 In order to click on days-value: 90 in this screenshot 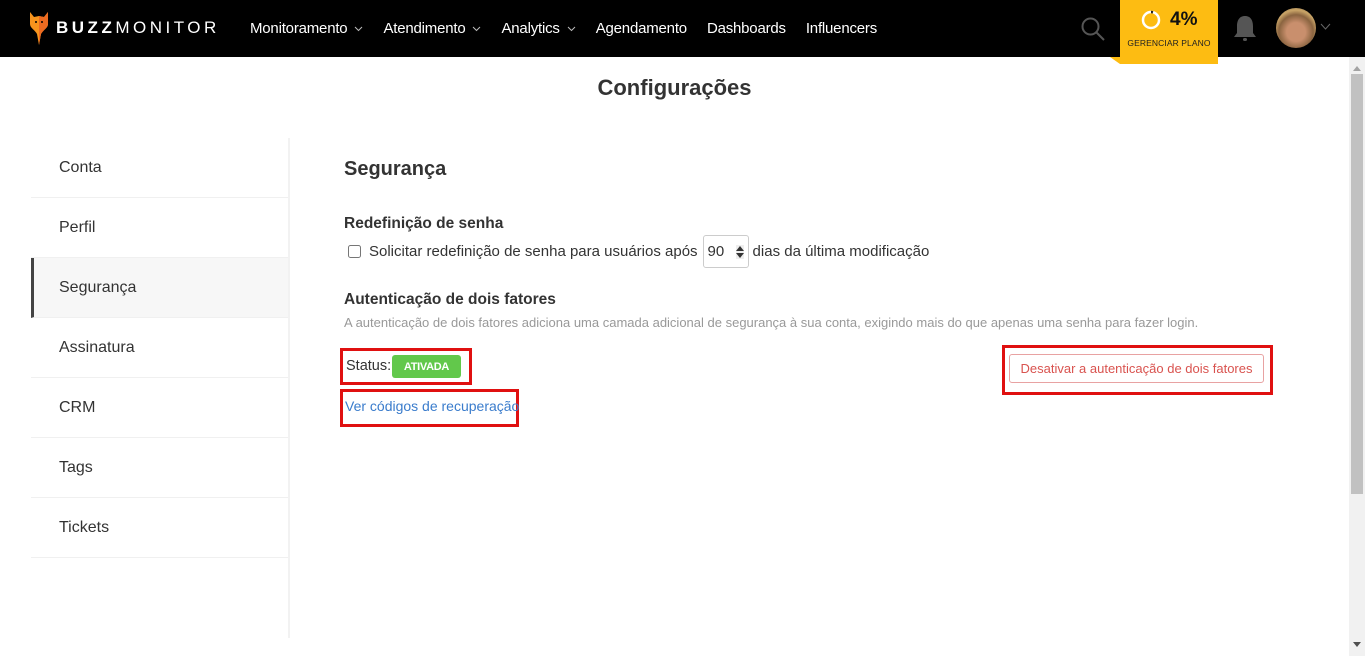, I will do `click(716, 251)`.